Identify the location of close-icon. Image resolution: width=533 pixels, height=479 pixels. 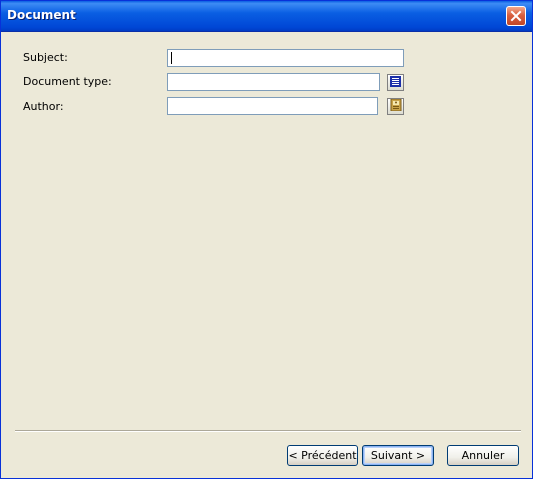
(516, 16).